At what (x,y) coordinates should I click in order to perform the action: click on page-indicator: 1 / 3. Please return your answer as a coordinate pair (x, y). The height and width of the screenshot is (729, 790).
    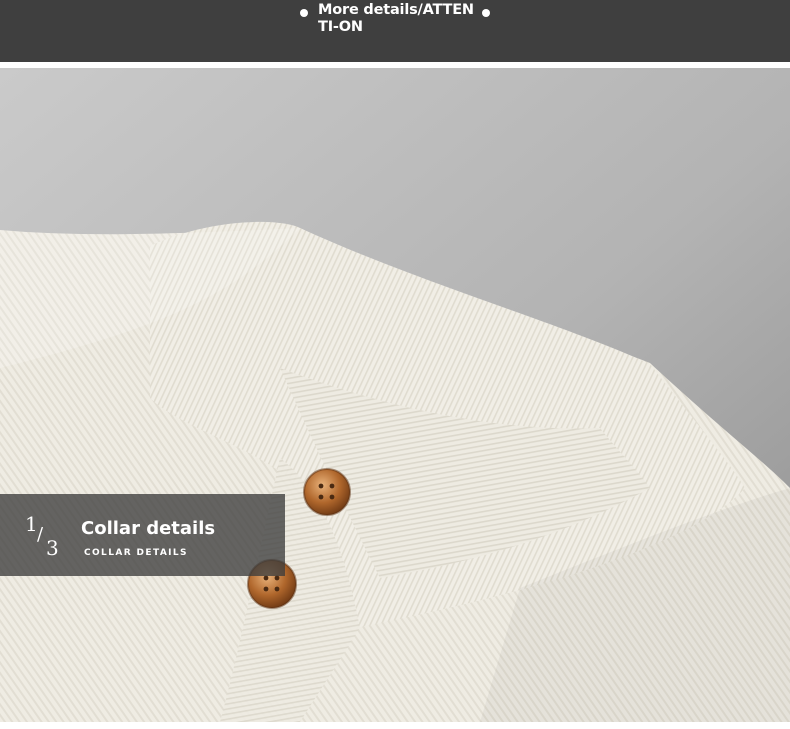
    Looking at the image, I should click on (45, 537).